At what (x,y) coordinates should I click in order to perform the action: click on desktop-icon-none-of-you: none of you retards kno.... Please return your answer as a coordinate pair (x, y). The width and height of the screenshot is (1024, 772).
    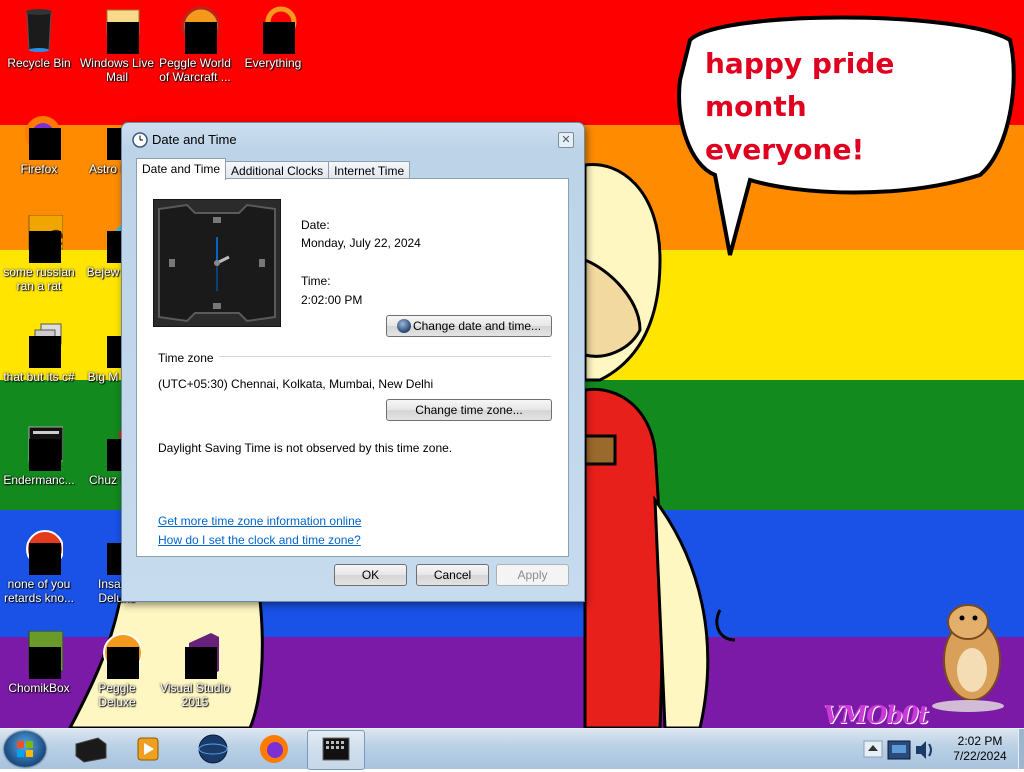
    Looking at the image, I should click on (39, 566).